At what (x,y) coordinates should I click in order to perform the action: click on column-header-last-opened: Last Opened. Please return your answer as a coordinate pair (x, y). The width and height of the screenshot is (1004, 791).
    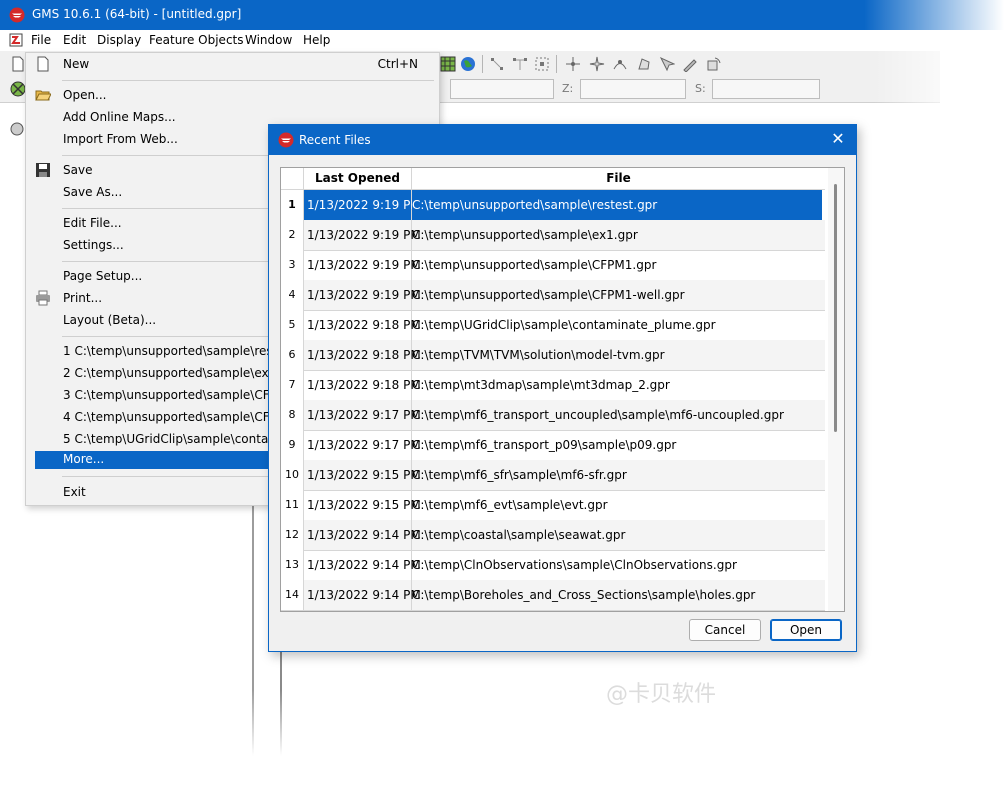
    Looking at the image, I should click on (358, 178).